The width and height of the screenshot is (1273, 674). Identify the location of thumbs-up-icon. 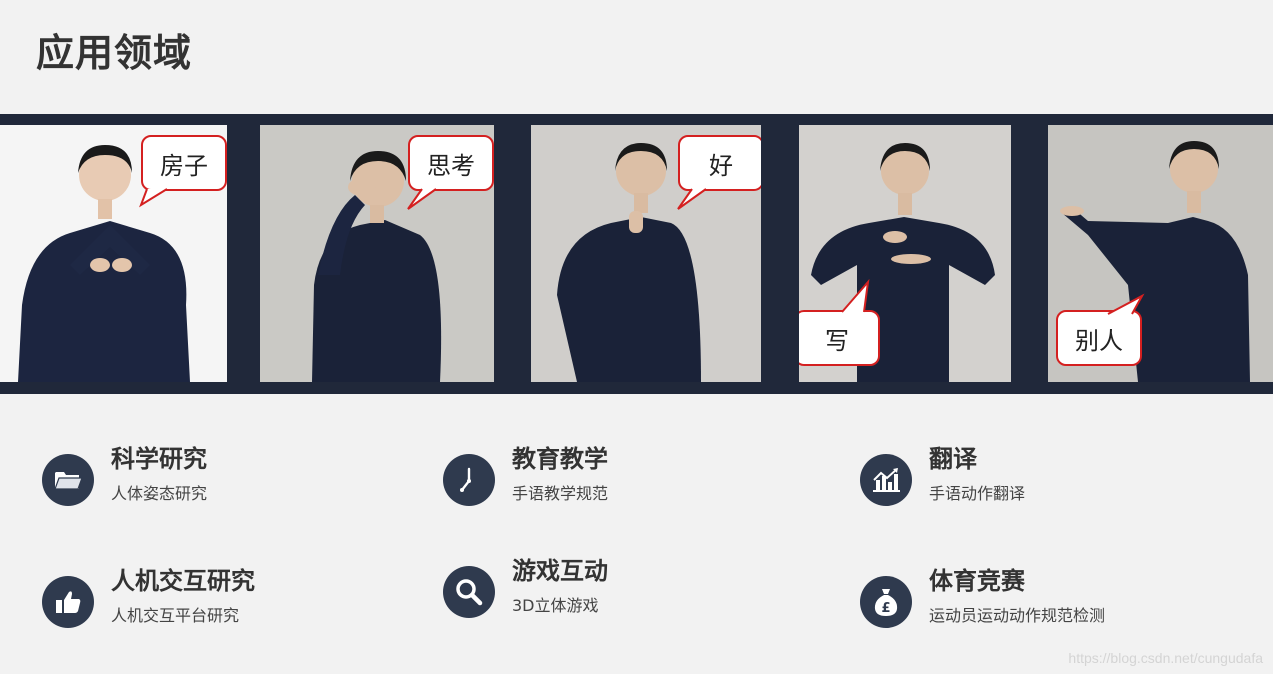
(68, 602).